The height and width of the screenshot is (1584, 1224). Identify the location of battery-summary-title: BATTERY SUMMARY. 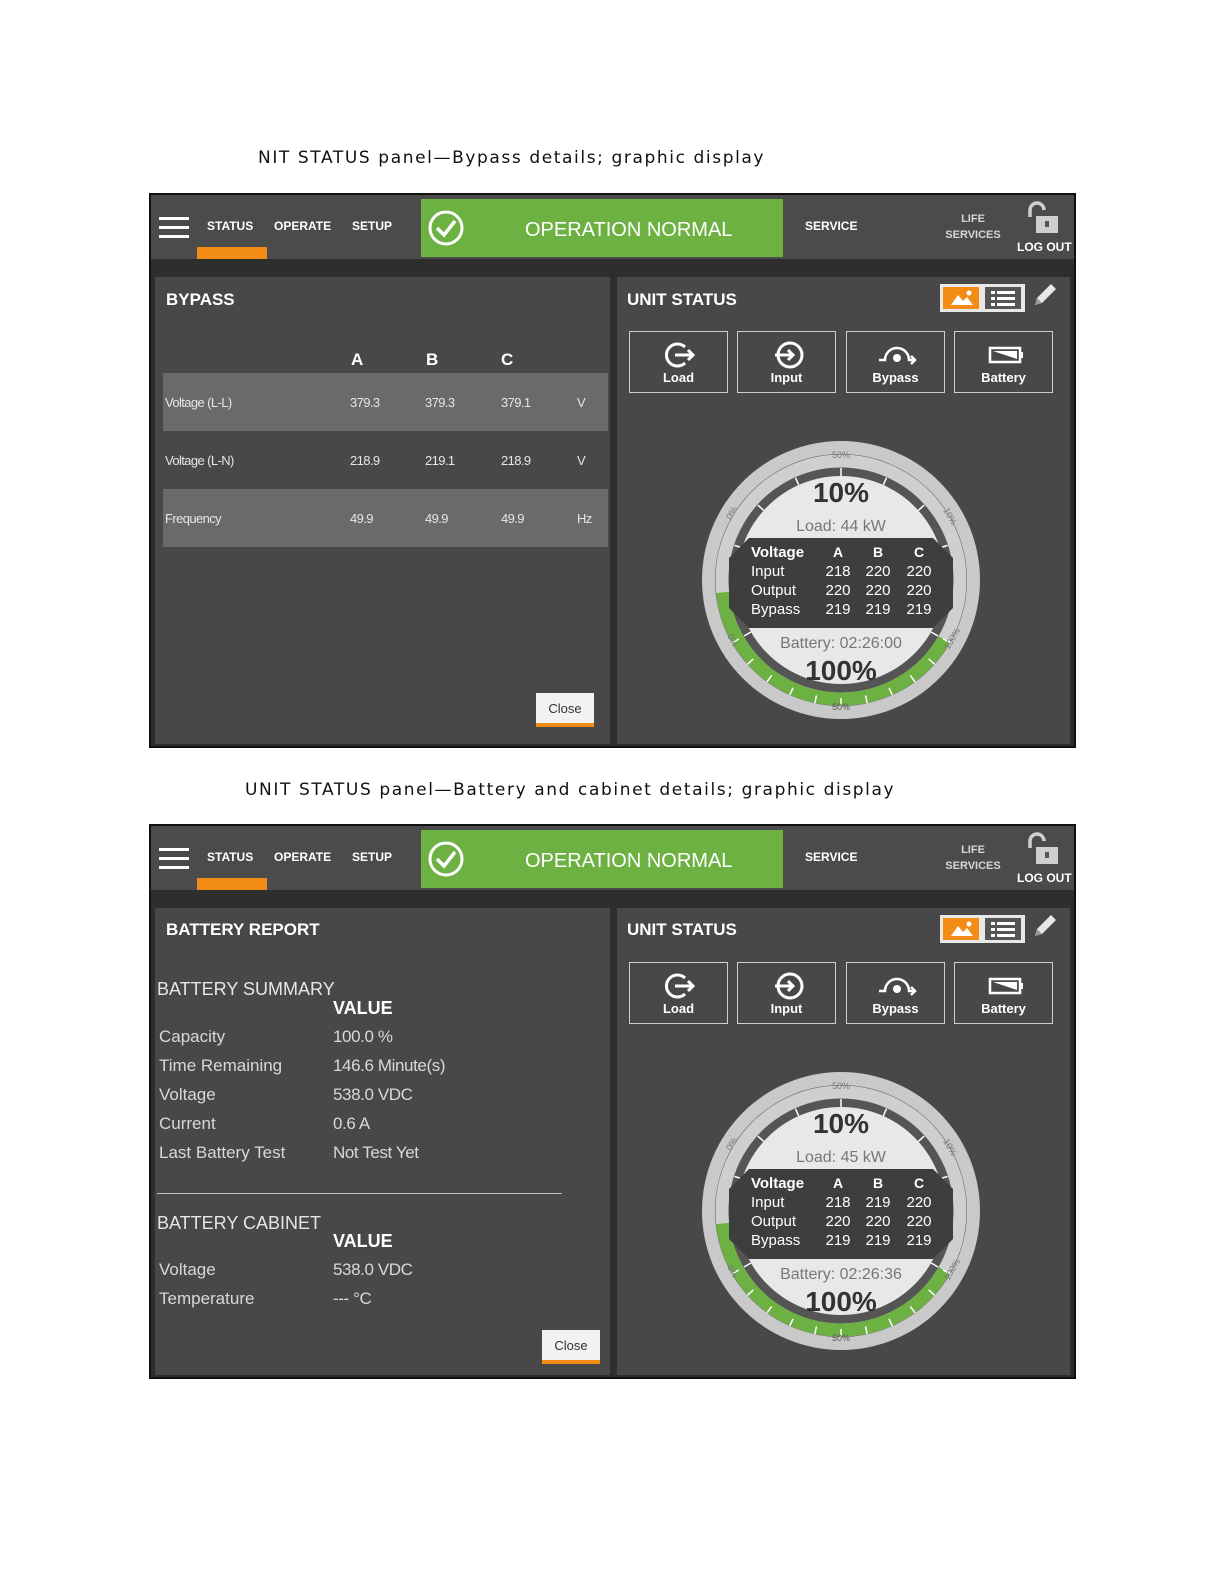
(246, 989).